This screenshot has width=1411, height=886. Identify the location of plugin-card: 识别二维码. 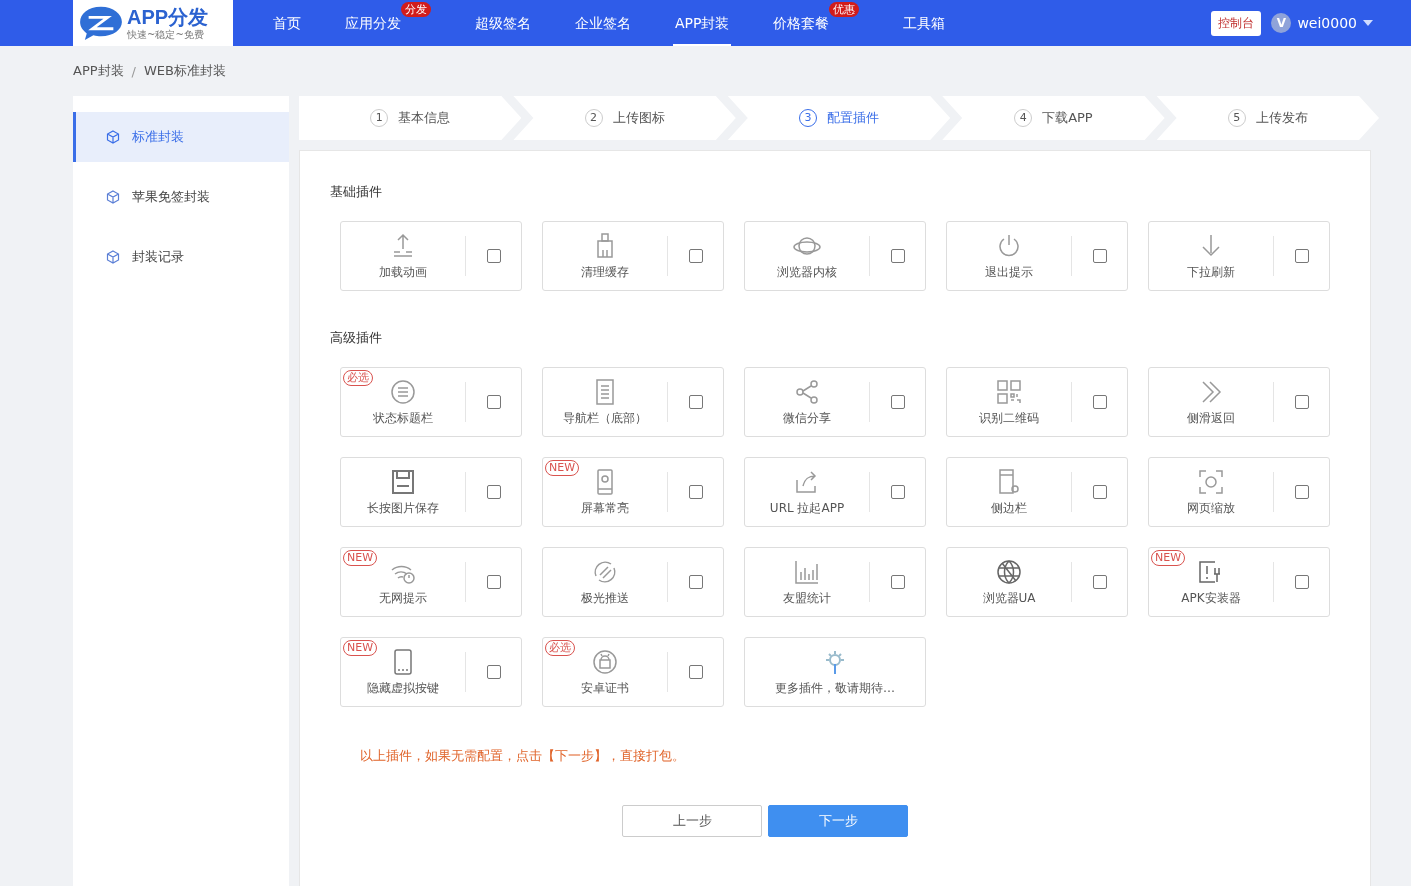
(1037, 402).